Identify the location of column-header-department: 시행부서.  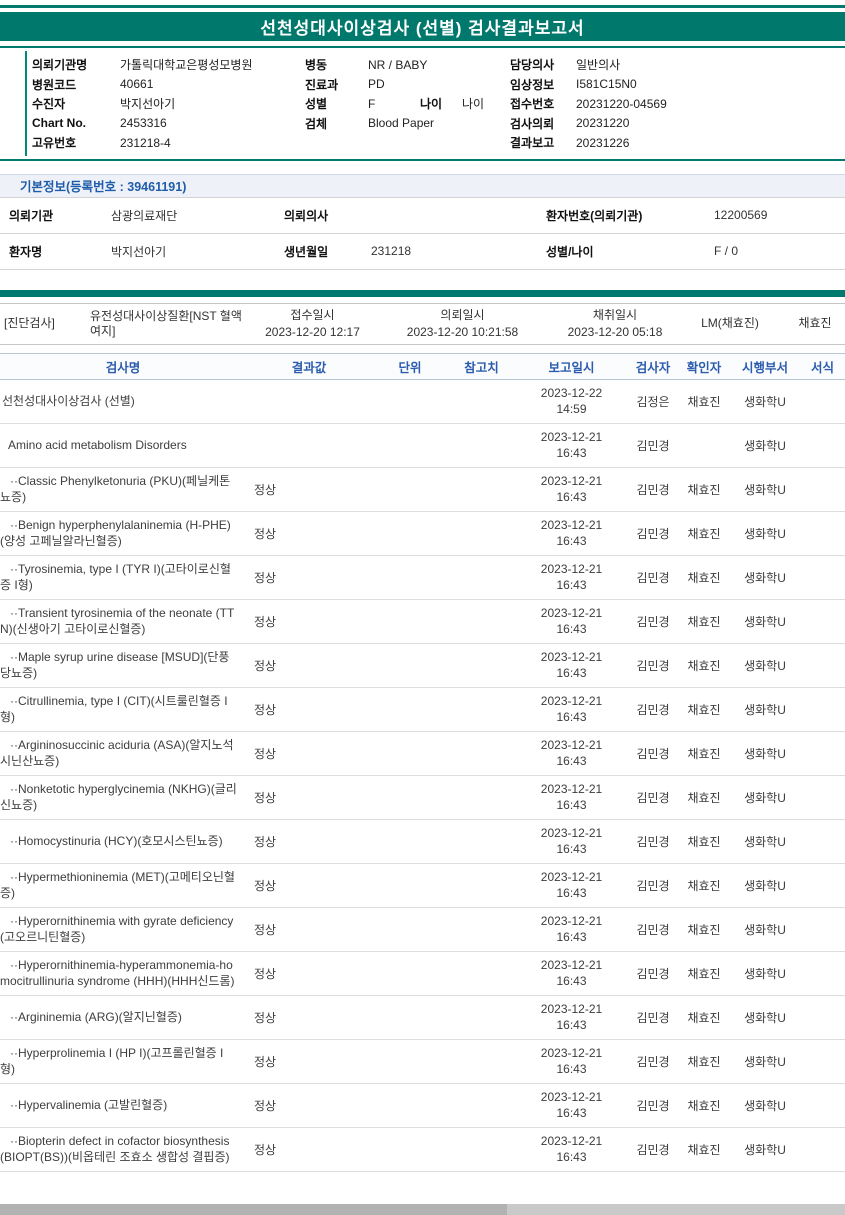
(764, 367).